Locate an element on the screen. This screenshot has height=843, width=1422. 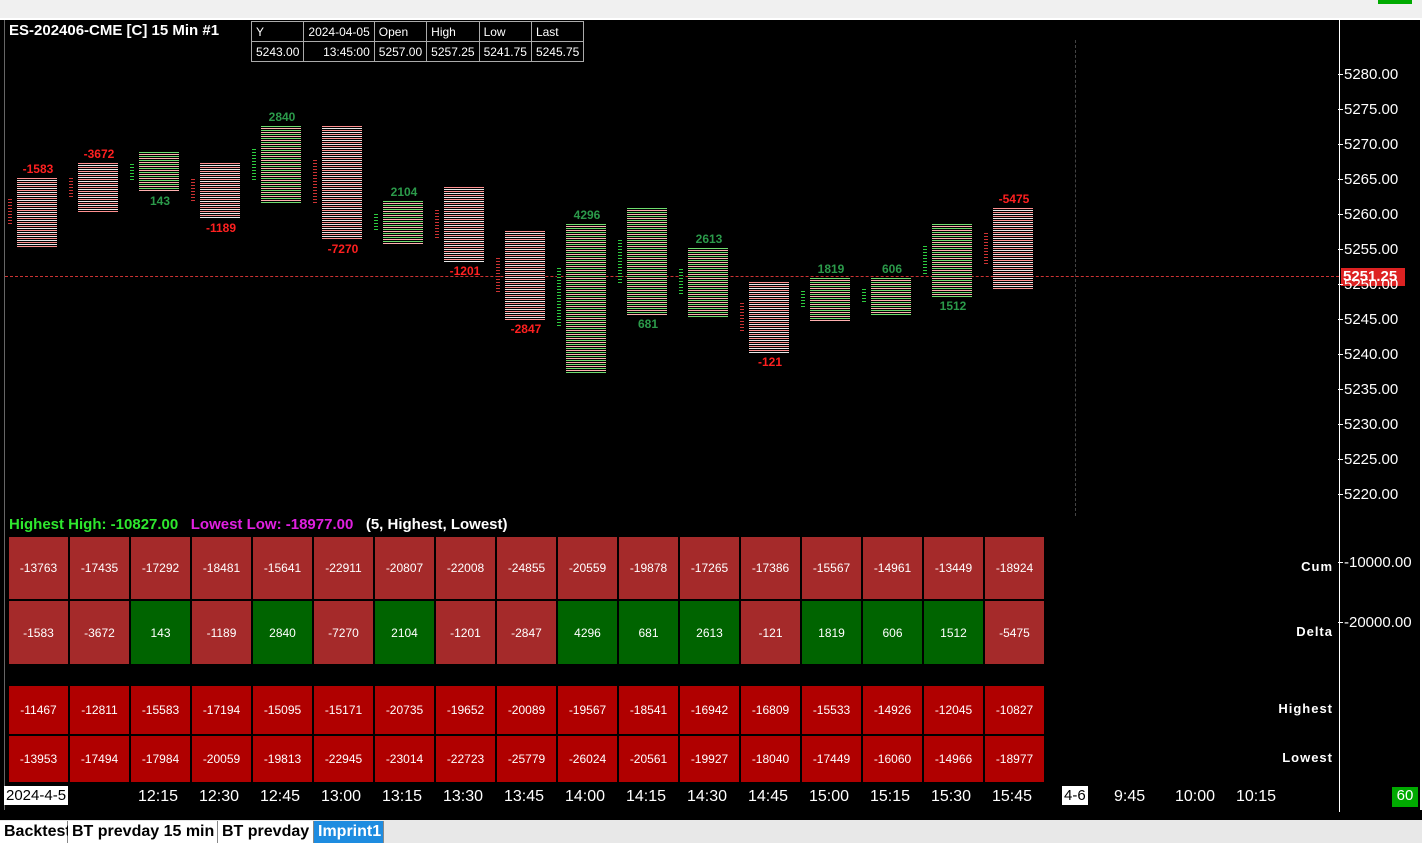
delta-cell: 2613 is located at coordinates (709, 632).